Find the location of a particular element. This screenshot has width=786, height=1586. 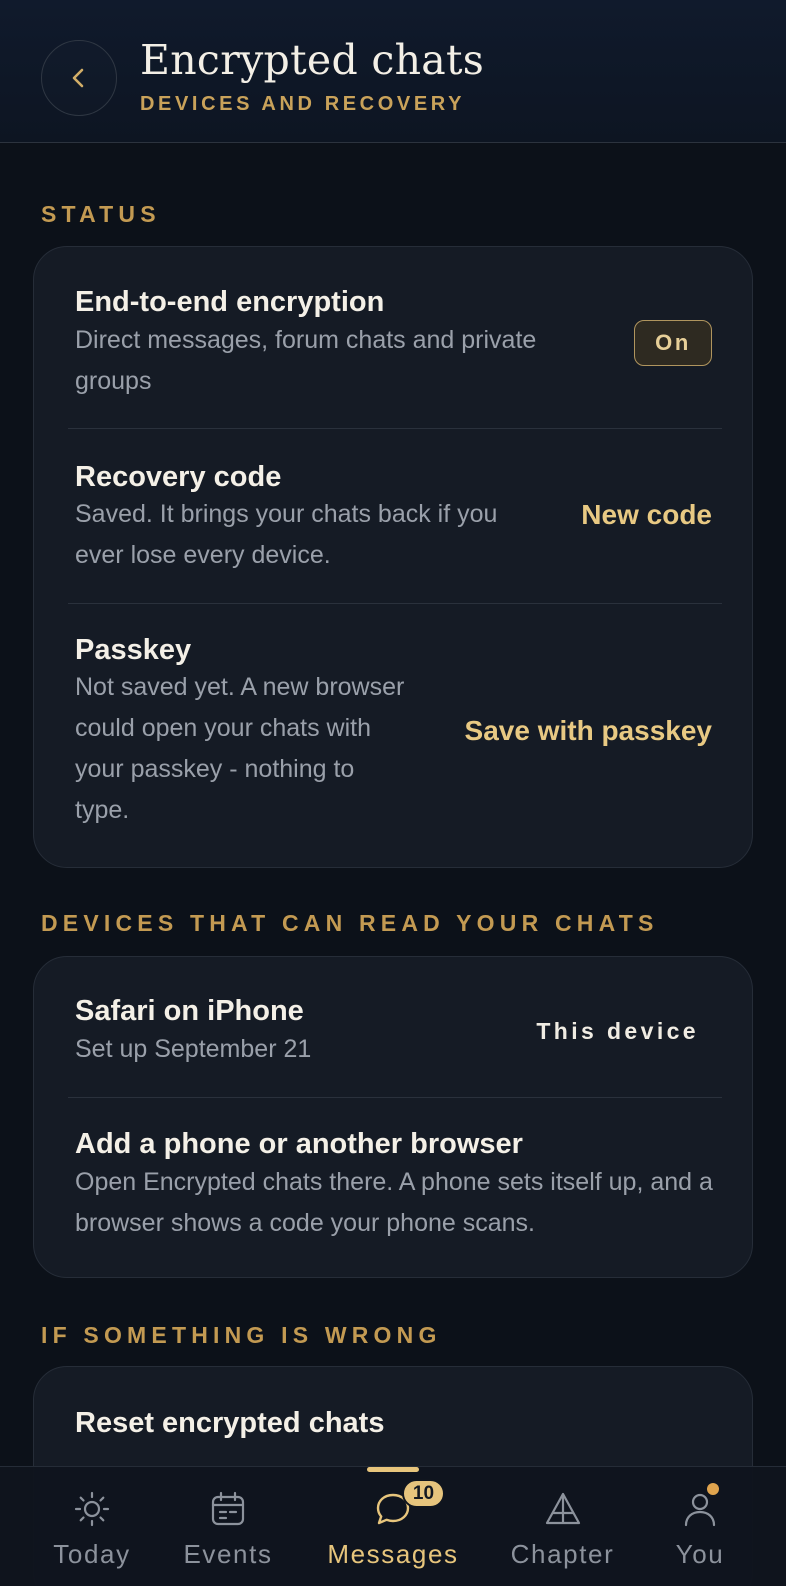

section-label-status: STATUS is located at coordinates (101, 214).